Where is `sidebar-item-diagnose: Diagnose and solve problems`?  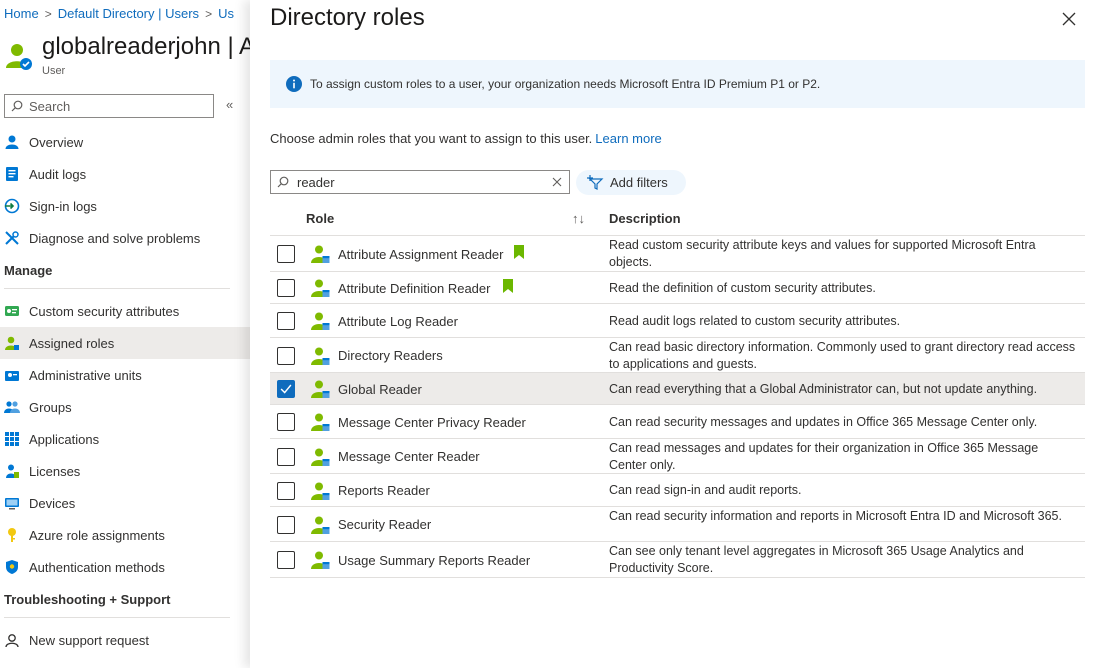
sidebar-item-diagnose: Diagnose and solve problems is located at coordinates (125, 238).